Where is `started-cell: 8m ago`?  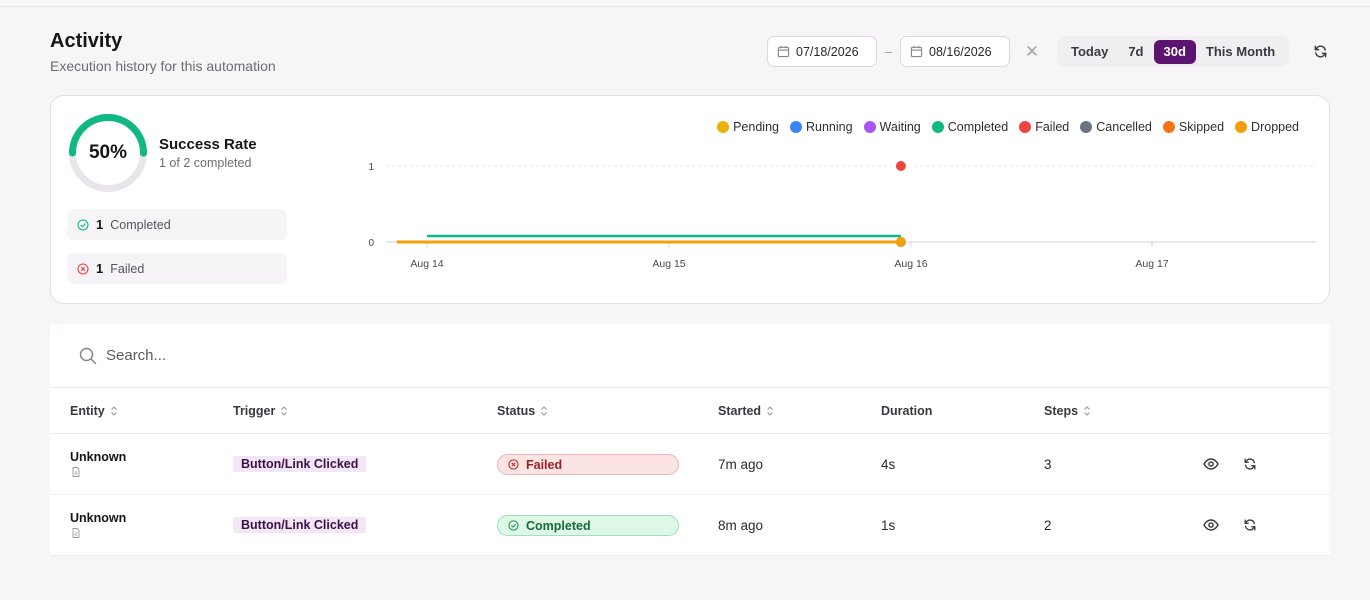 started-cell: 8m ago is located at coordinates (741, 525).